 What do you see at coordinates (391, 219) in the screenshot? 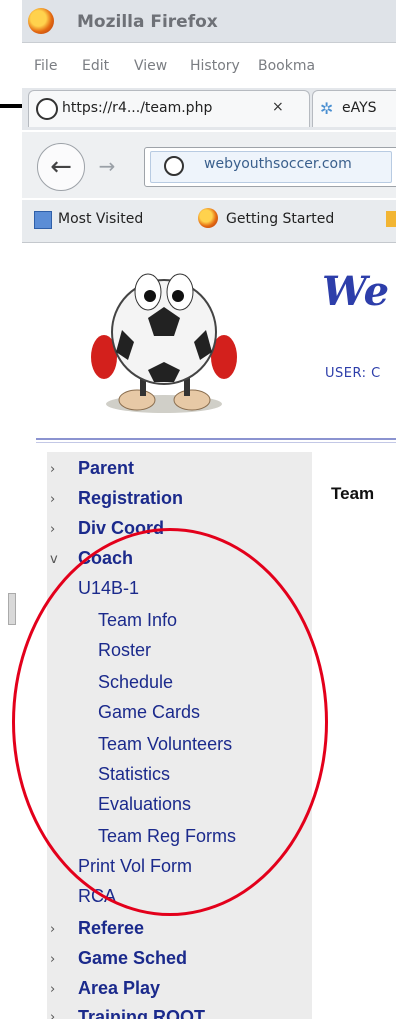
I see `rss-icon` at bounding box center [391, 219].